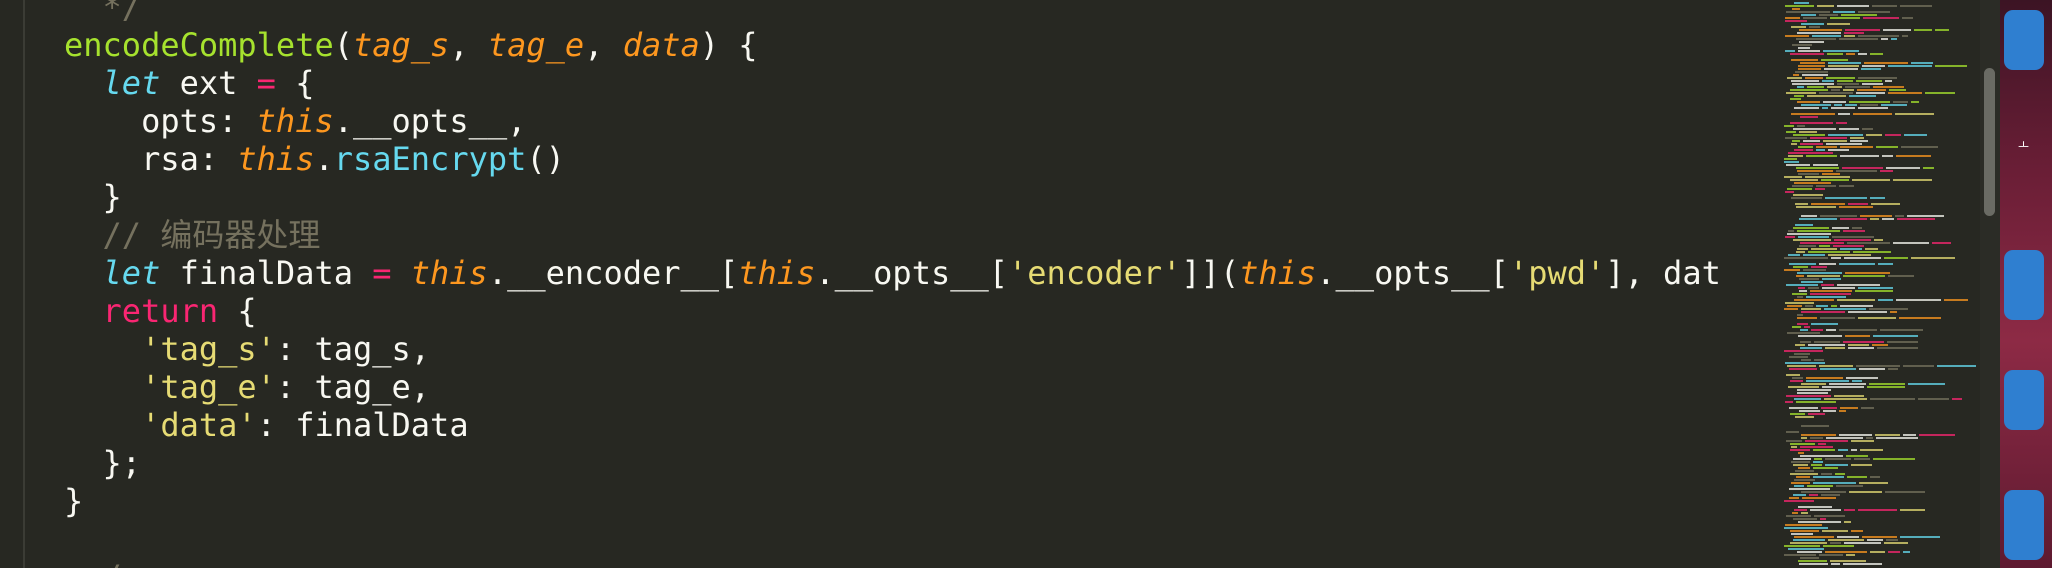  Describe the element at coordinates (892, 349) in the screenshot. I see `code-line: 'tag_s': tag_s,` at that location.